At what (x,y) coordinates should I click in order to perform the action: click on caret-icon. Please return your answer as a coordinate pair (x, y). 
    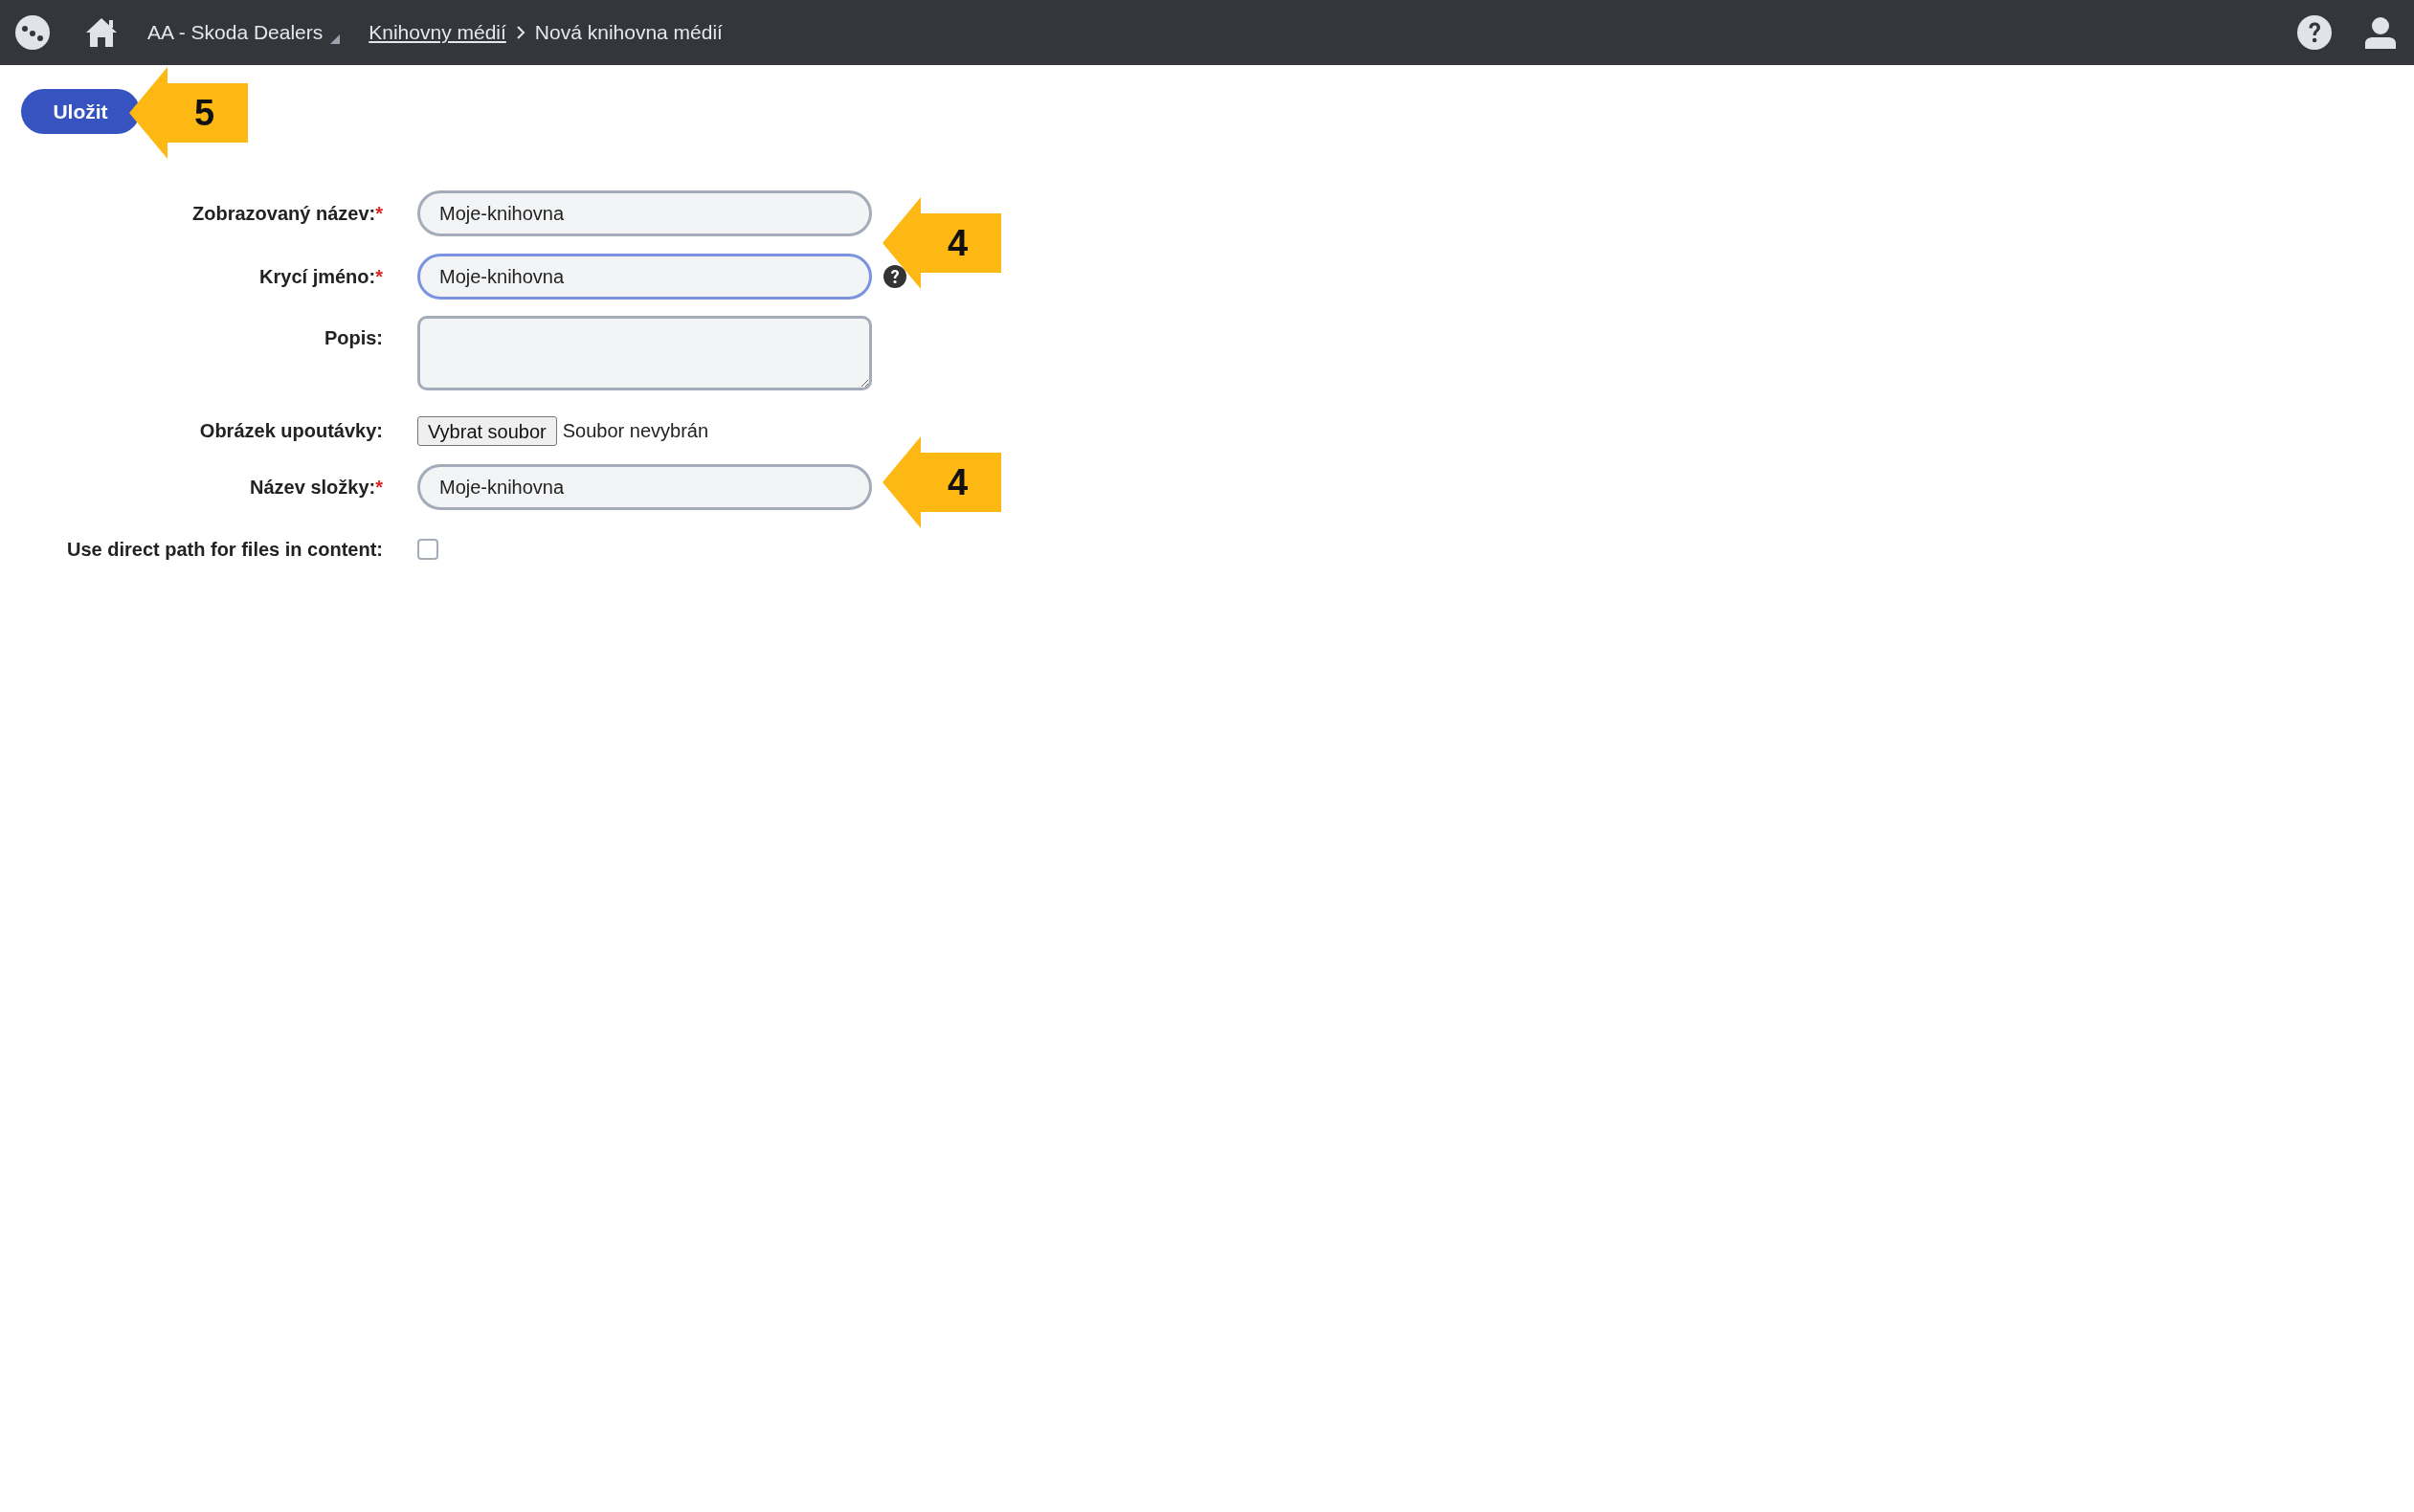
    Looking at the image, I should click on (336, 38).